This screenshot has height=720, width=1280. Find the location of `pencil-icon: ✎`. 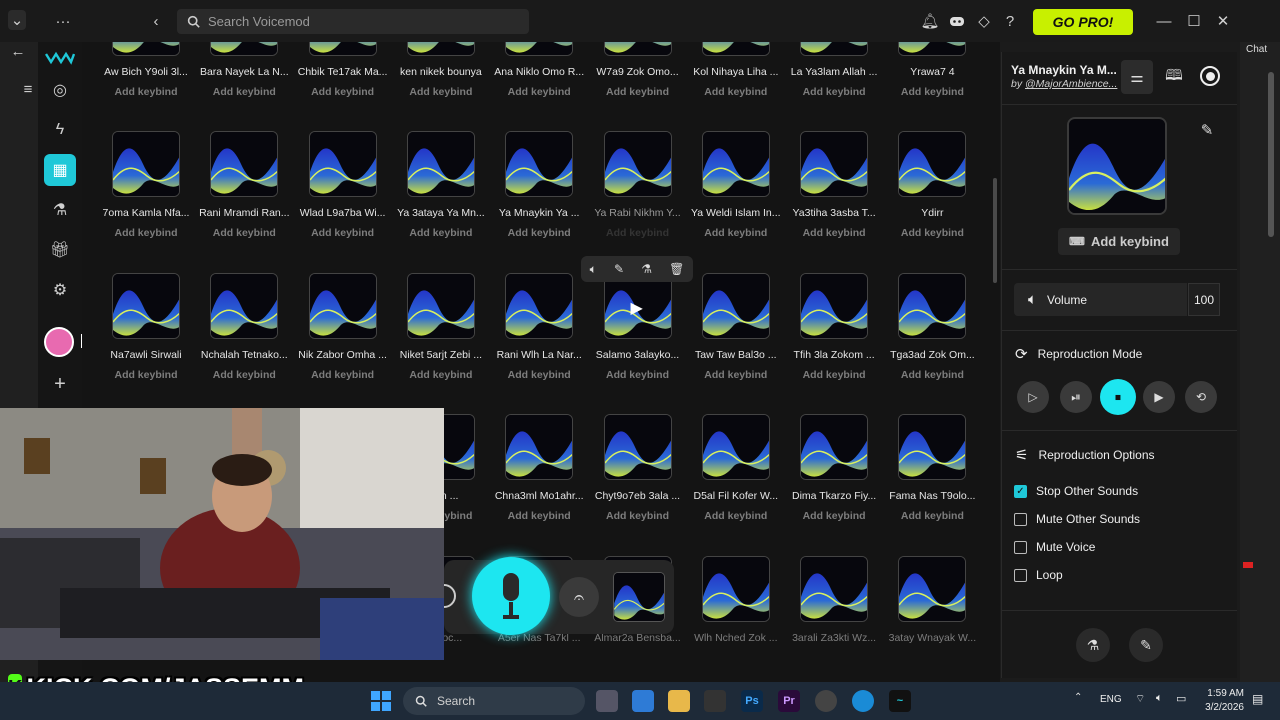

pencil-icon: ✎ is located at coordinates (1207, 130).